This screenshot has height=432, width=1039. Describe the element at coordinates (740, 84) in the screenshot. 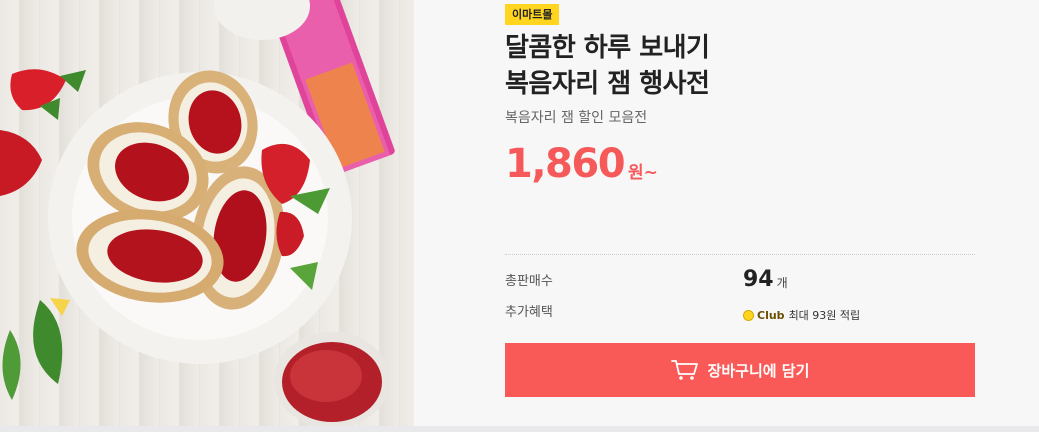

I see `product-title-line-2: 복음자리 잼 행사전` at that location.